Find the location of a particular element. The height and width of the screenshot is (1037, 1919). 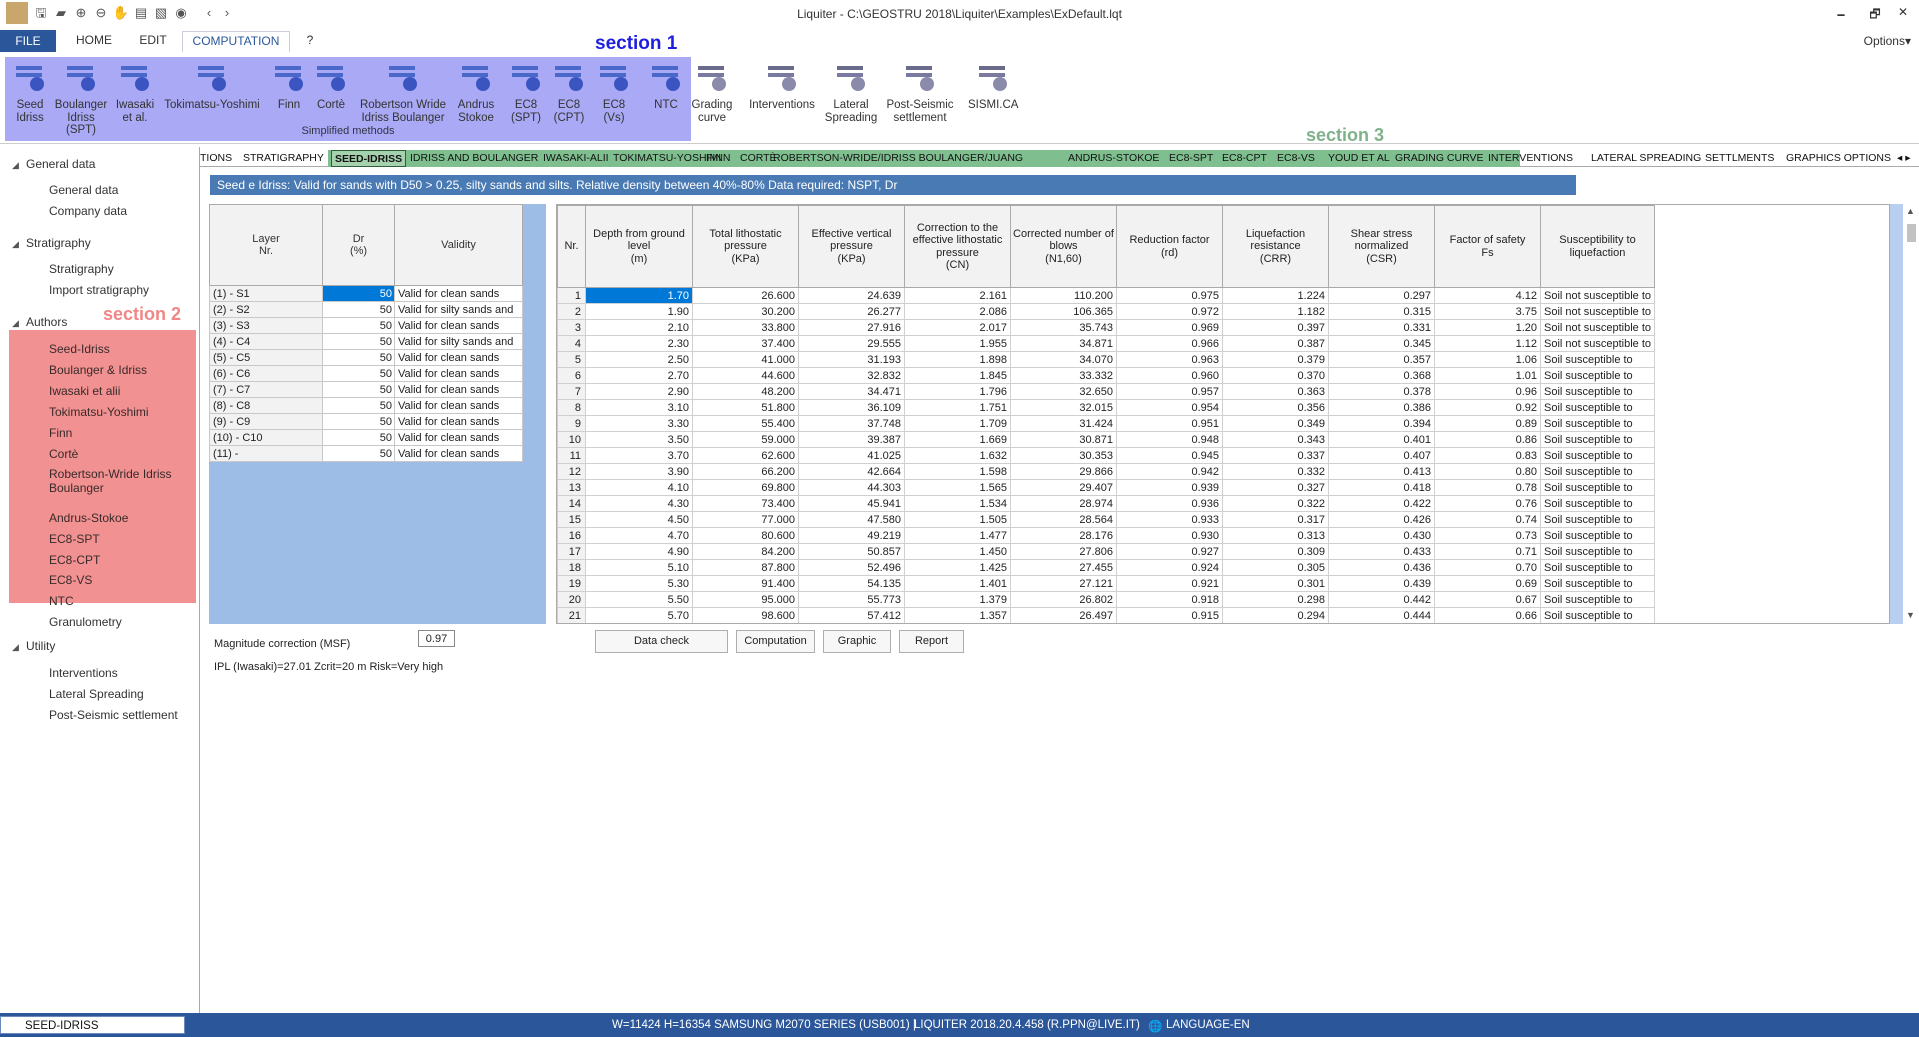

status-language: LANGUAGE-EN is located at coordinates (1208, 1025).